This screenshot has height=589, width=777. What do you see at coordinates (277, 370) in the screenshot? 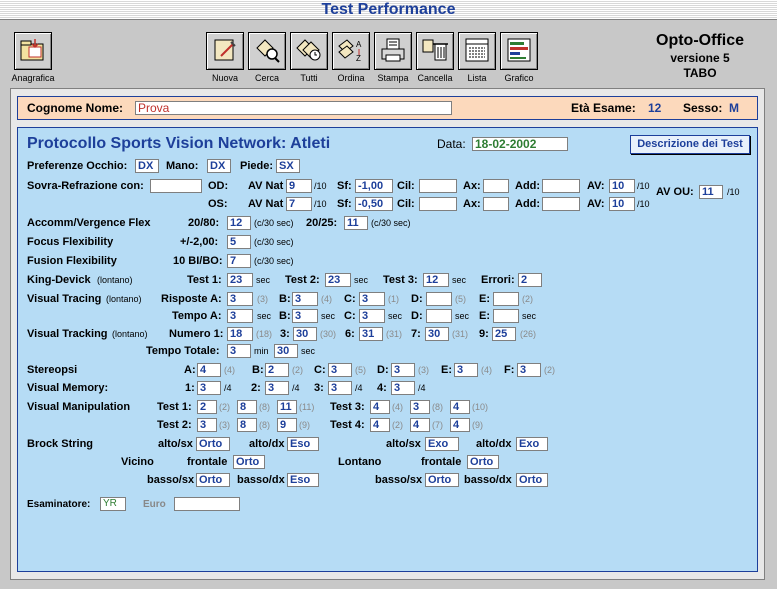
I see `stereo-b-field: 2` at bounding box center [277, 370].